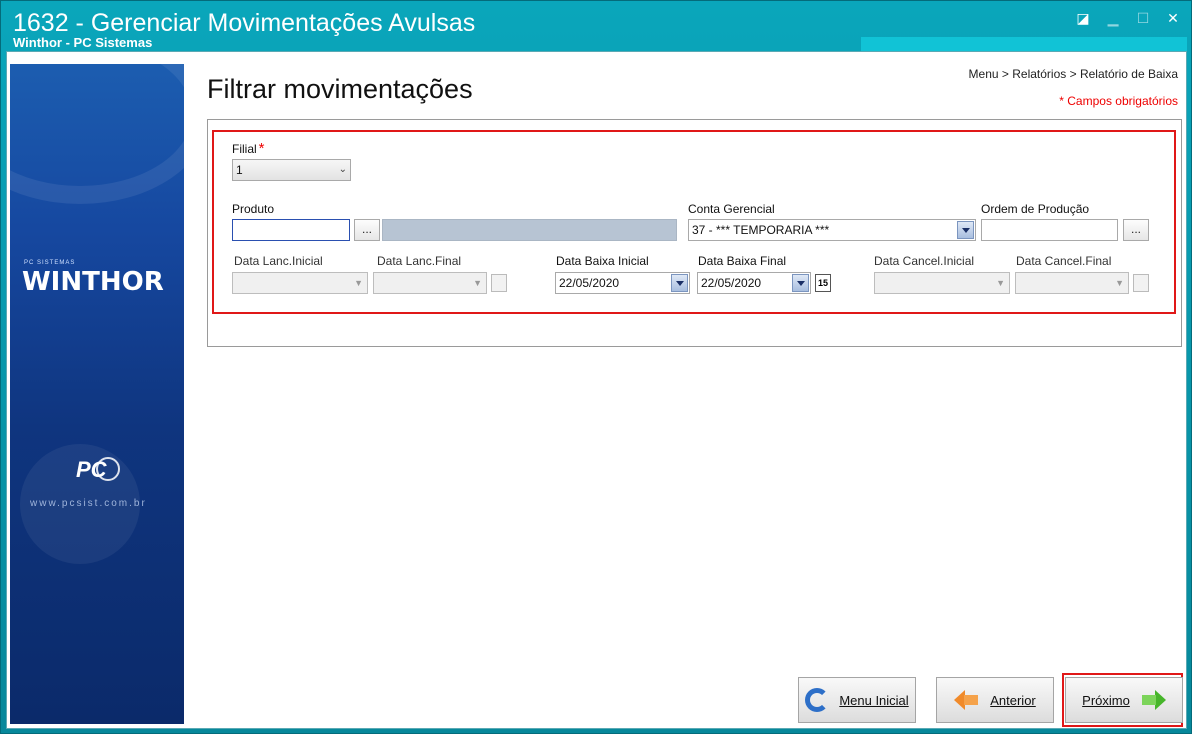 The width and height of the screenshot is (1192, 734). I want to click on anterior-button: Anterior, so click(995, 700).